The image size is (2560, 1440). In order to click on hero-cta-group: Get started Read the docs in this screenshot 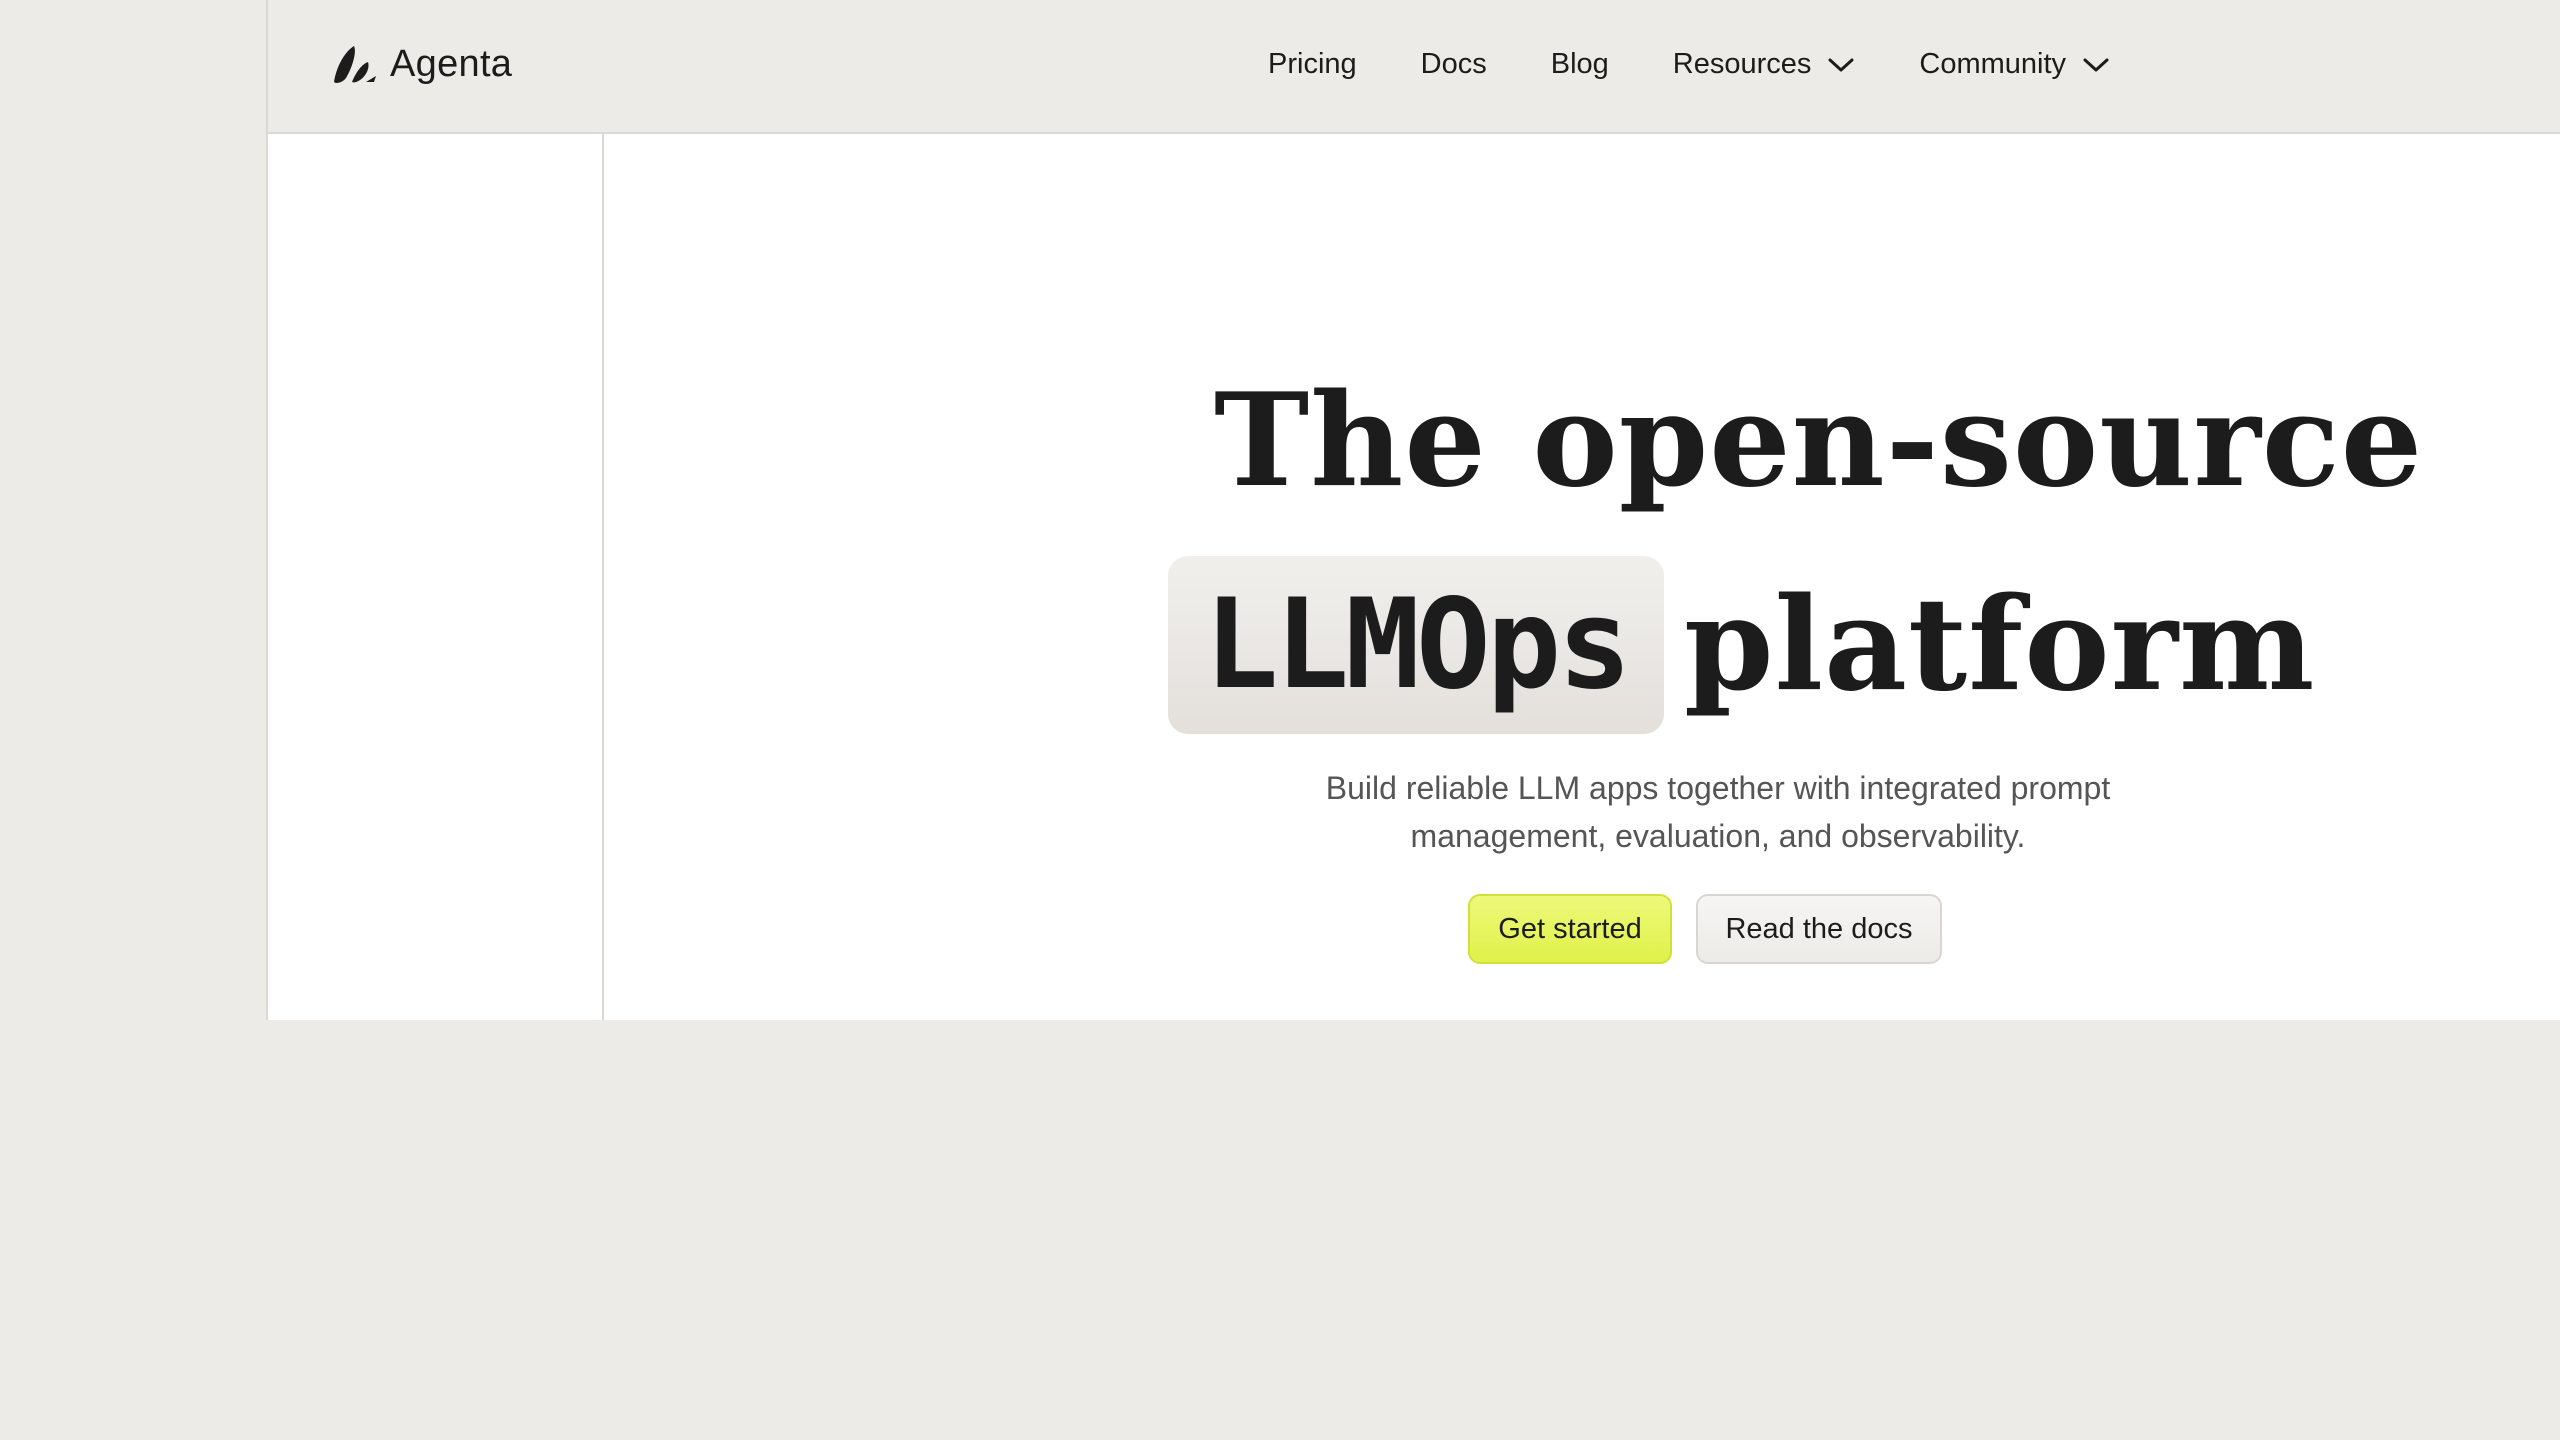, I will do `click(1705, 929)`.